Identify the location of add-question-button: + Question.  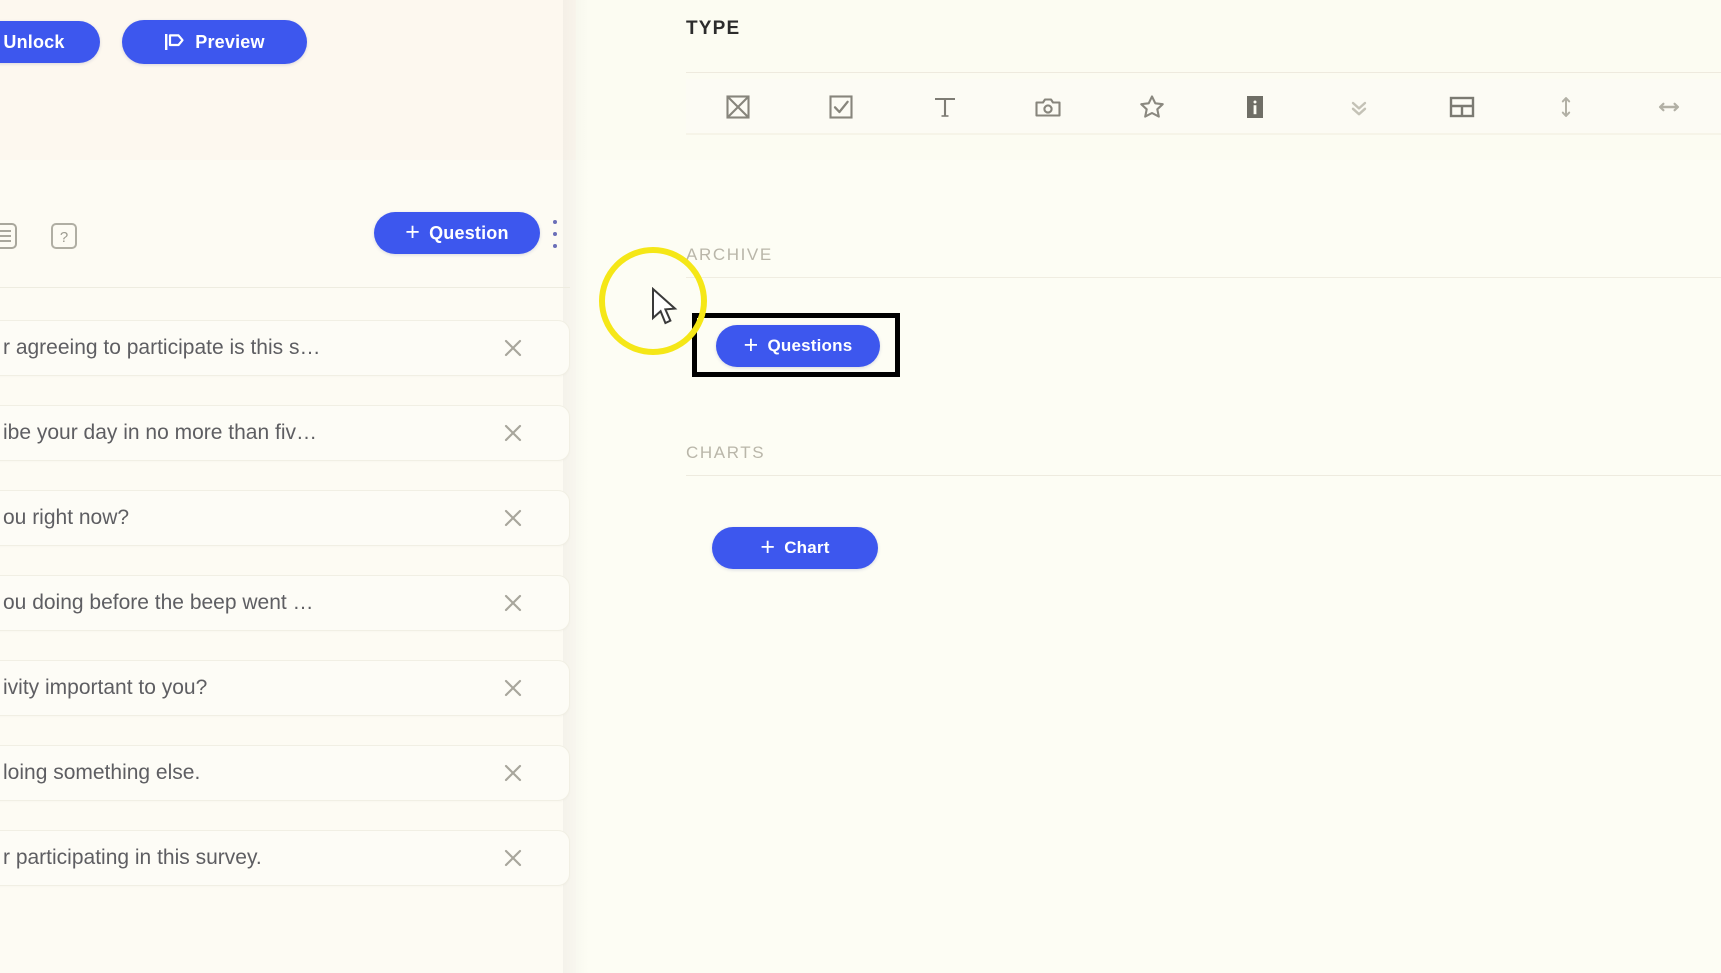
(457, 233).